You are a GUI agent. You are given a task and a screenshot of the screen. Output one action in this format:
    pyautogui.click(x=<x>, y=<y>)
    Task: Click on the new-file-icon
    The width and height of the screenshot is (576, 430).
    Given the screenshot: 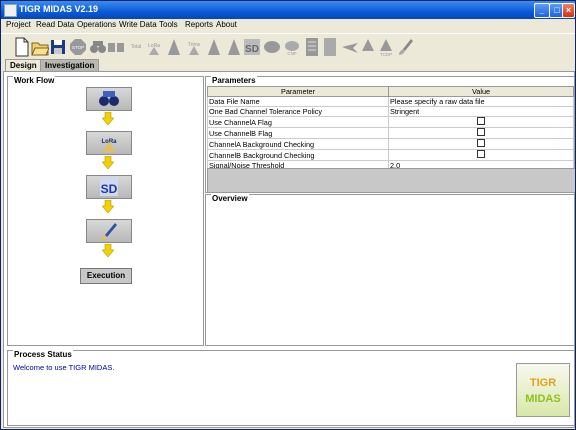 What is the action you would take?
    pyautogui.click(x=22, y=47)
    